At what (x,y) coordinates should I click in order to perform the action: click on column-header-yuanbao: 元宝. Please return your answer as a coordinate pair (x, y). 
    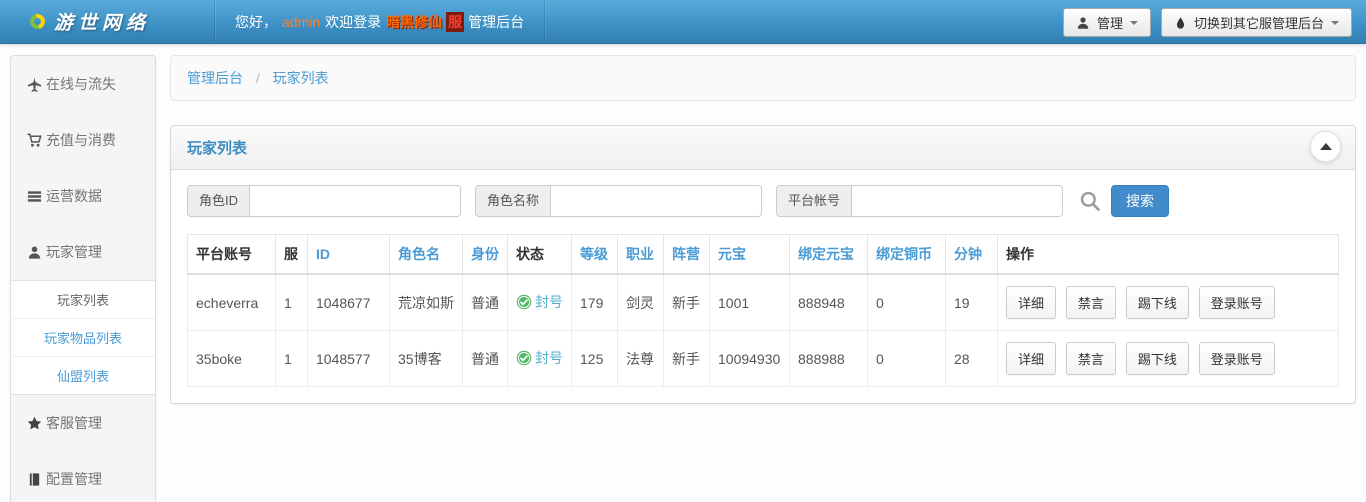
    Looking at the image, I should click on (749, 254).